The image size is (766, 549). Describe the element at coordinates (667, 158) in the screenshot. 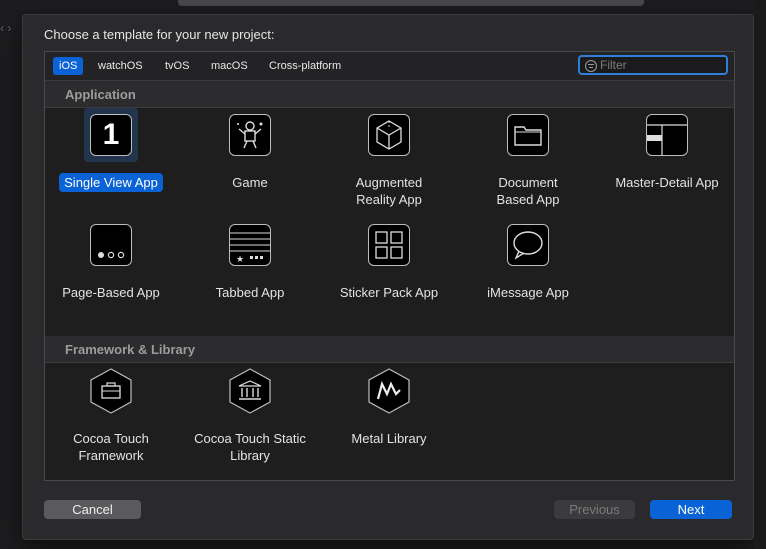

I see `template-master-detail-app: Master-Detail App` at that location.